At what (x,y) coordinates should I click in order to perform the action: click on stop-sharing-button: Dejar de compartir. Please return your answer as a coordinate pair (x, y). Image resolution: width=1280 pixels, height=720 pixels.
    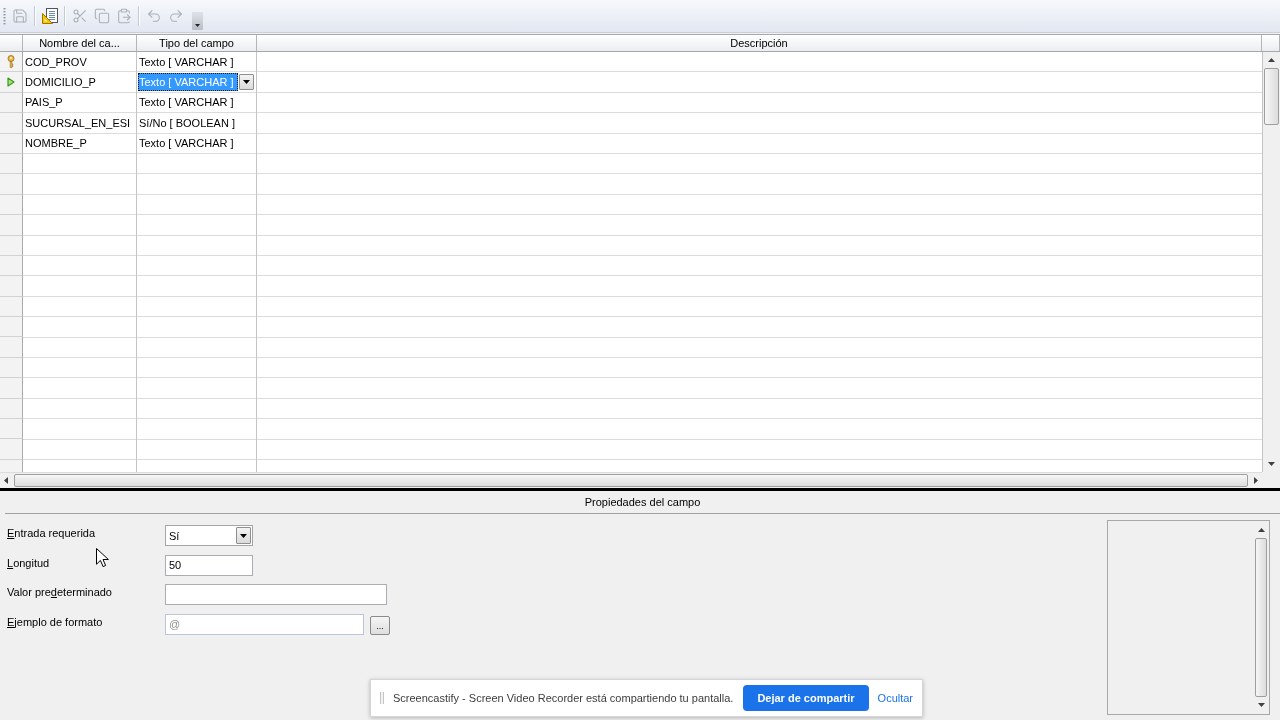
    Looking at the image, I should click on (806, 698).